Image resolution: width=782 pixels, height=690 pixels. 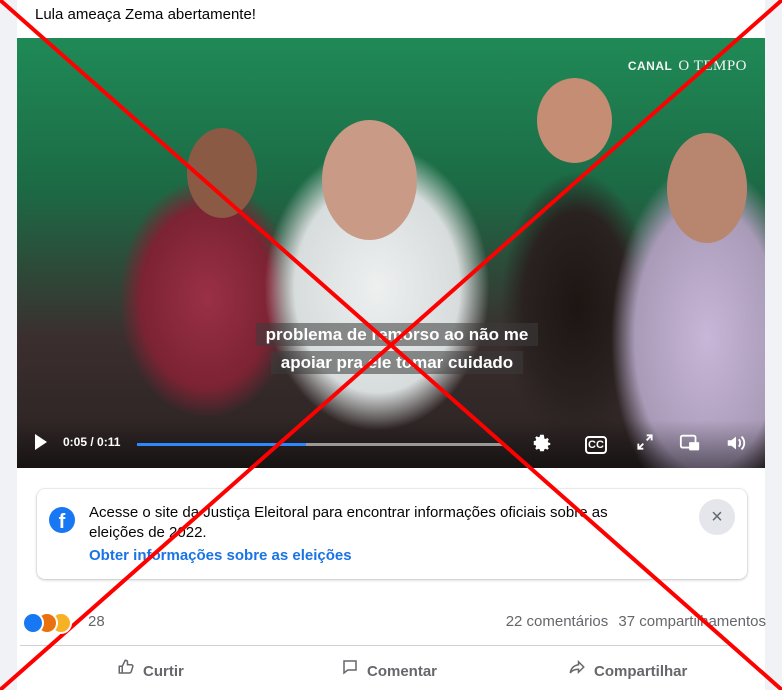 What do you see at coordinates (557, 621) in the screenshot?
I see `comment-count: 22 comentários` at bounding box center [557, 621].